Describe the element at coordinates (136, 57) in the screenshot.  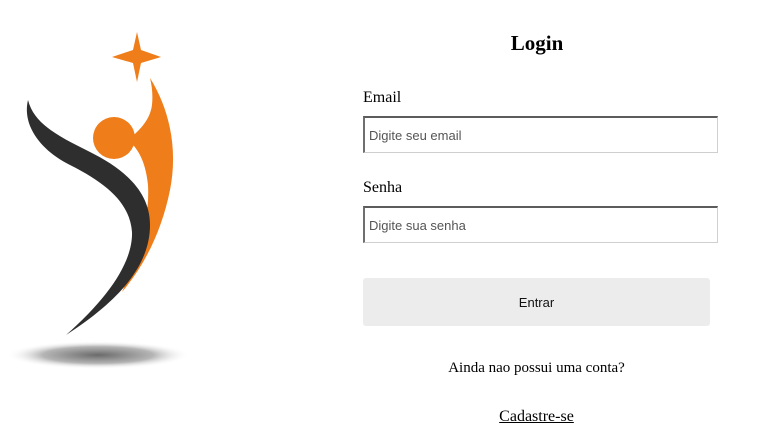
I see `logo-star` at that location.